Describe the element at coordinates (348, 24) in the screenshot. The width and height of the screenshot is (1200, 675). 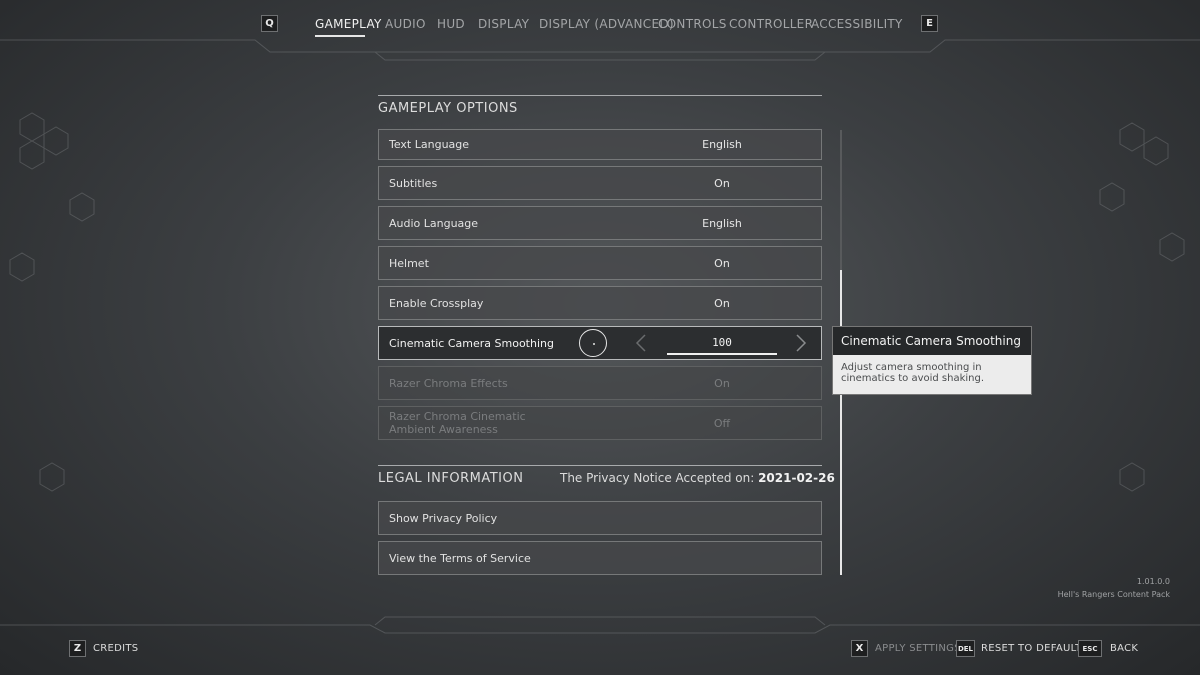
I see `tab-gameplay: GAMEPLAY` at that location.